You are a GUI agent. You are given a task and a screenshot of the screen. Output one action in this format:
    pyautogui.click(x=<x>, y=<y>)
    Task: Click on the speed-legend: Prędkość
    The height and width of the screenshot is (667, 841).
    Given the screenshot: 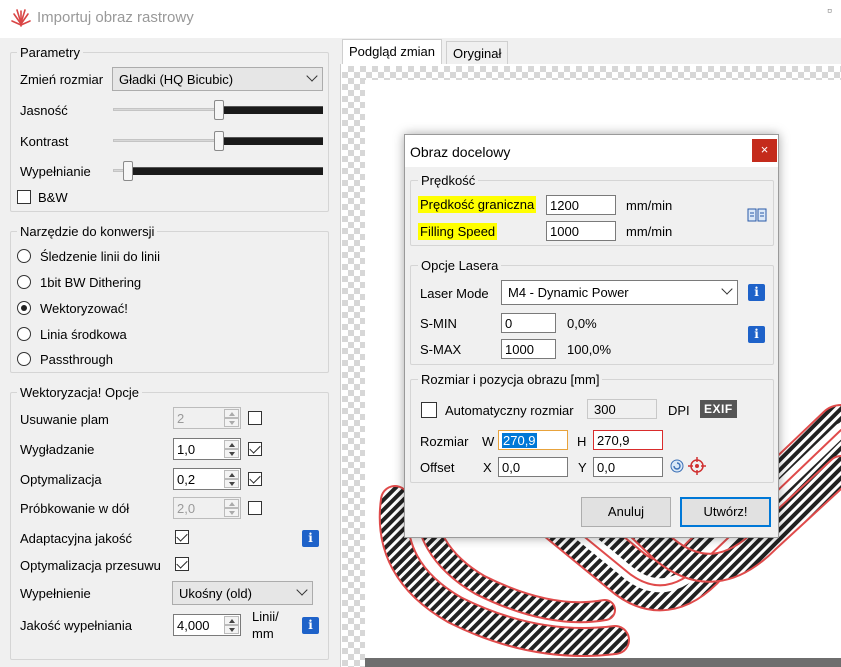 What is the action you would take?
    pyautogui.click(x=448, y=180)
    